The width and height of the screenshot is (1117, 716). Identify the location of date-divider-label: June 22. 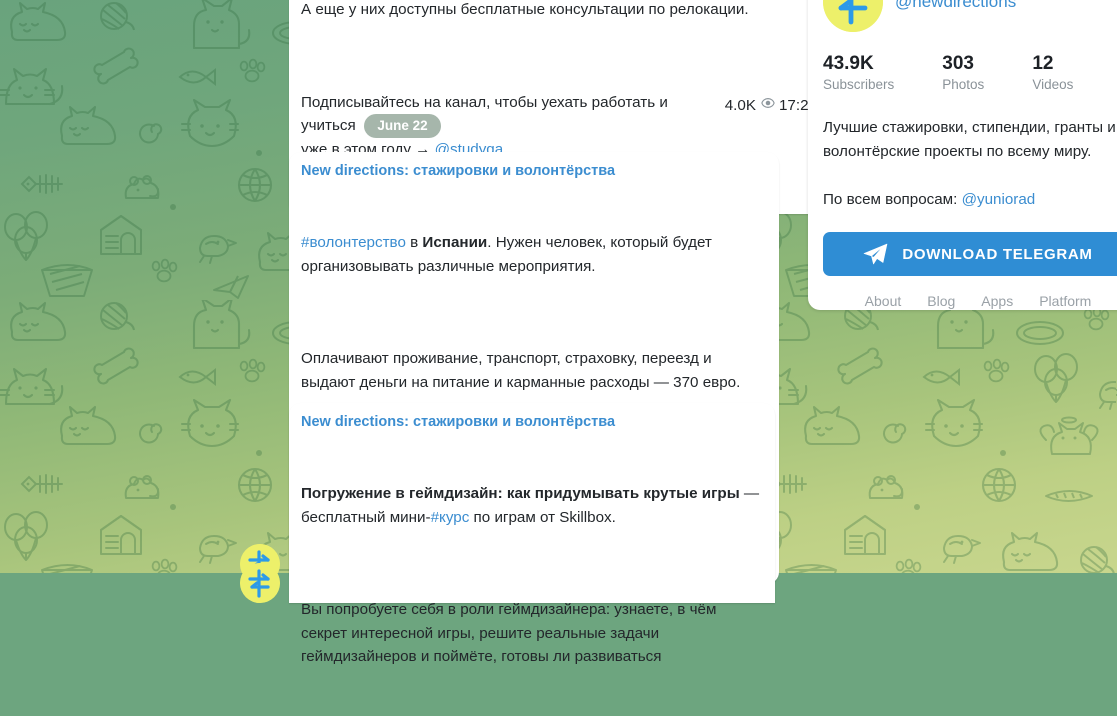
(402, 126).